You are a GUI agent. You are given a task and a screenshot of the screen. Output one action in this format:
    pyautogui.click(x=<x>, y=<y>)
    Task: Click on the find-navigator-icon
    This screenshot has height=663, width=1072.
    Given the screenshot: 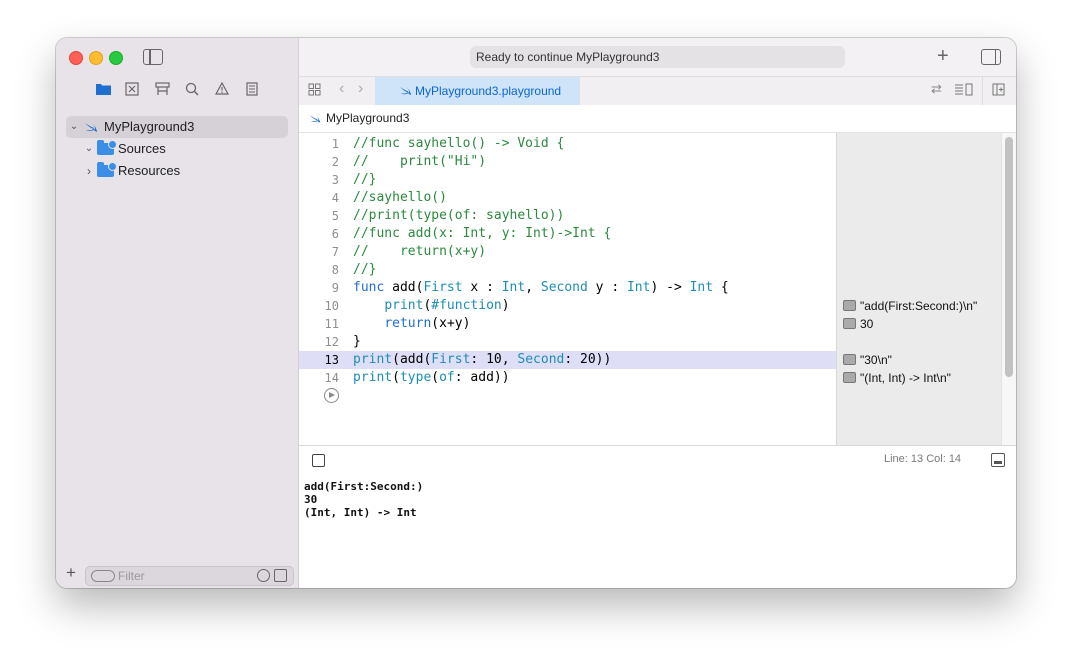 What is the action you would take?
    pyautogui.click(x=192, y=90)
    